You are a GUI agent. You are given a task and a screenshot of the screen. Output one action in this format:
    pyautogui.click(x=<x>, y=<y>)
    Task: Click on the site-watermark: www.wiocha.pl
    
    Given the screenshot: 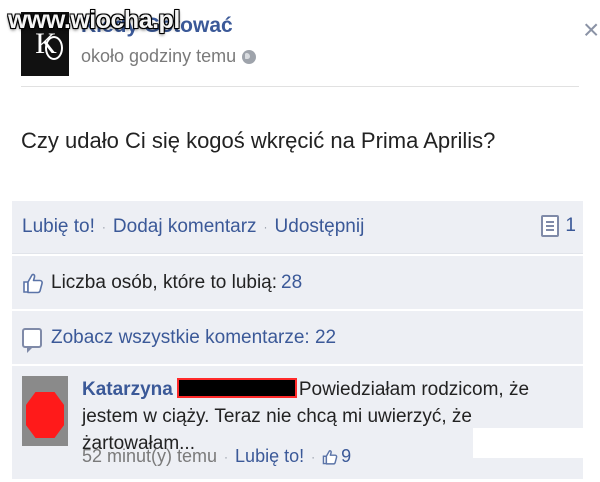 What is the action you would take?
    pyautogui.click(x=94, y=20)
    